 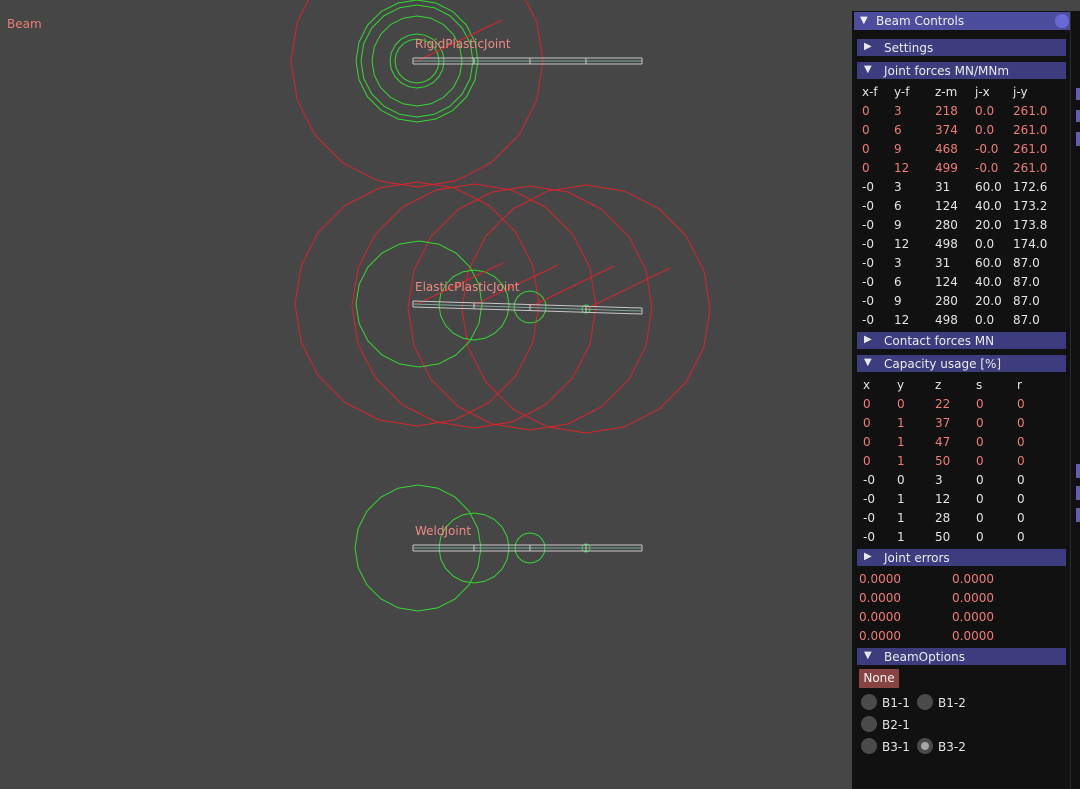 I want to click on capacity-header-2: z, so click(x=938, y=385).